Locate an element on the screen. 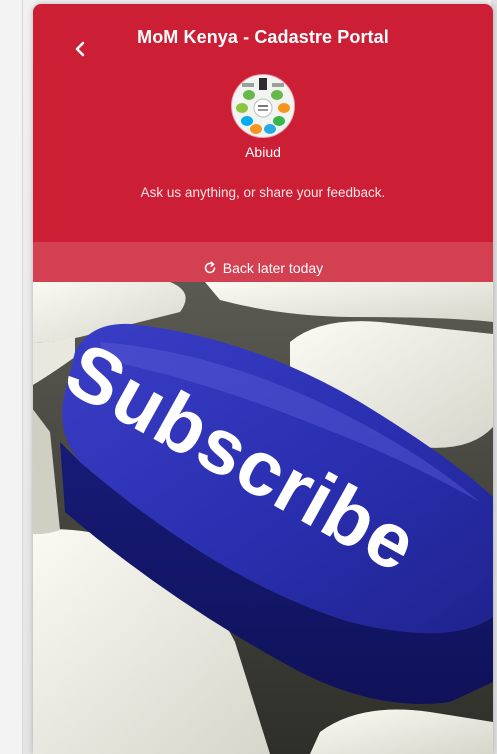 Image resolution: width=497 pixels, height=754 pixels. widget-title: MoM Kenya - Cadastre Portal is located at coordinates (263, 37).